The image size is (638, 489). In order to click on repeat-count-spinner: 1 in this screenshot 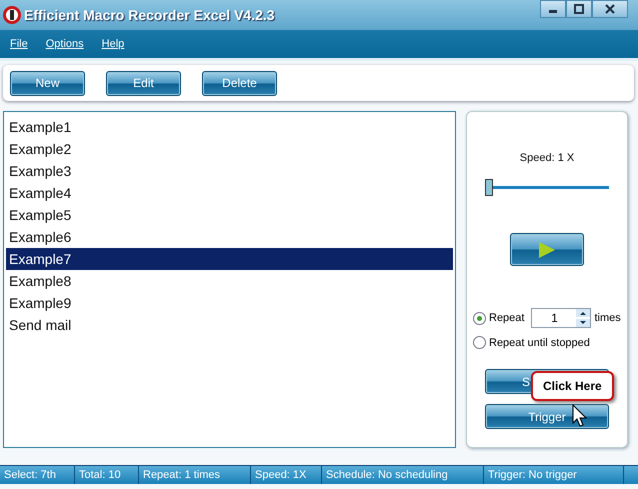, I will do `click(561, 318)`.